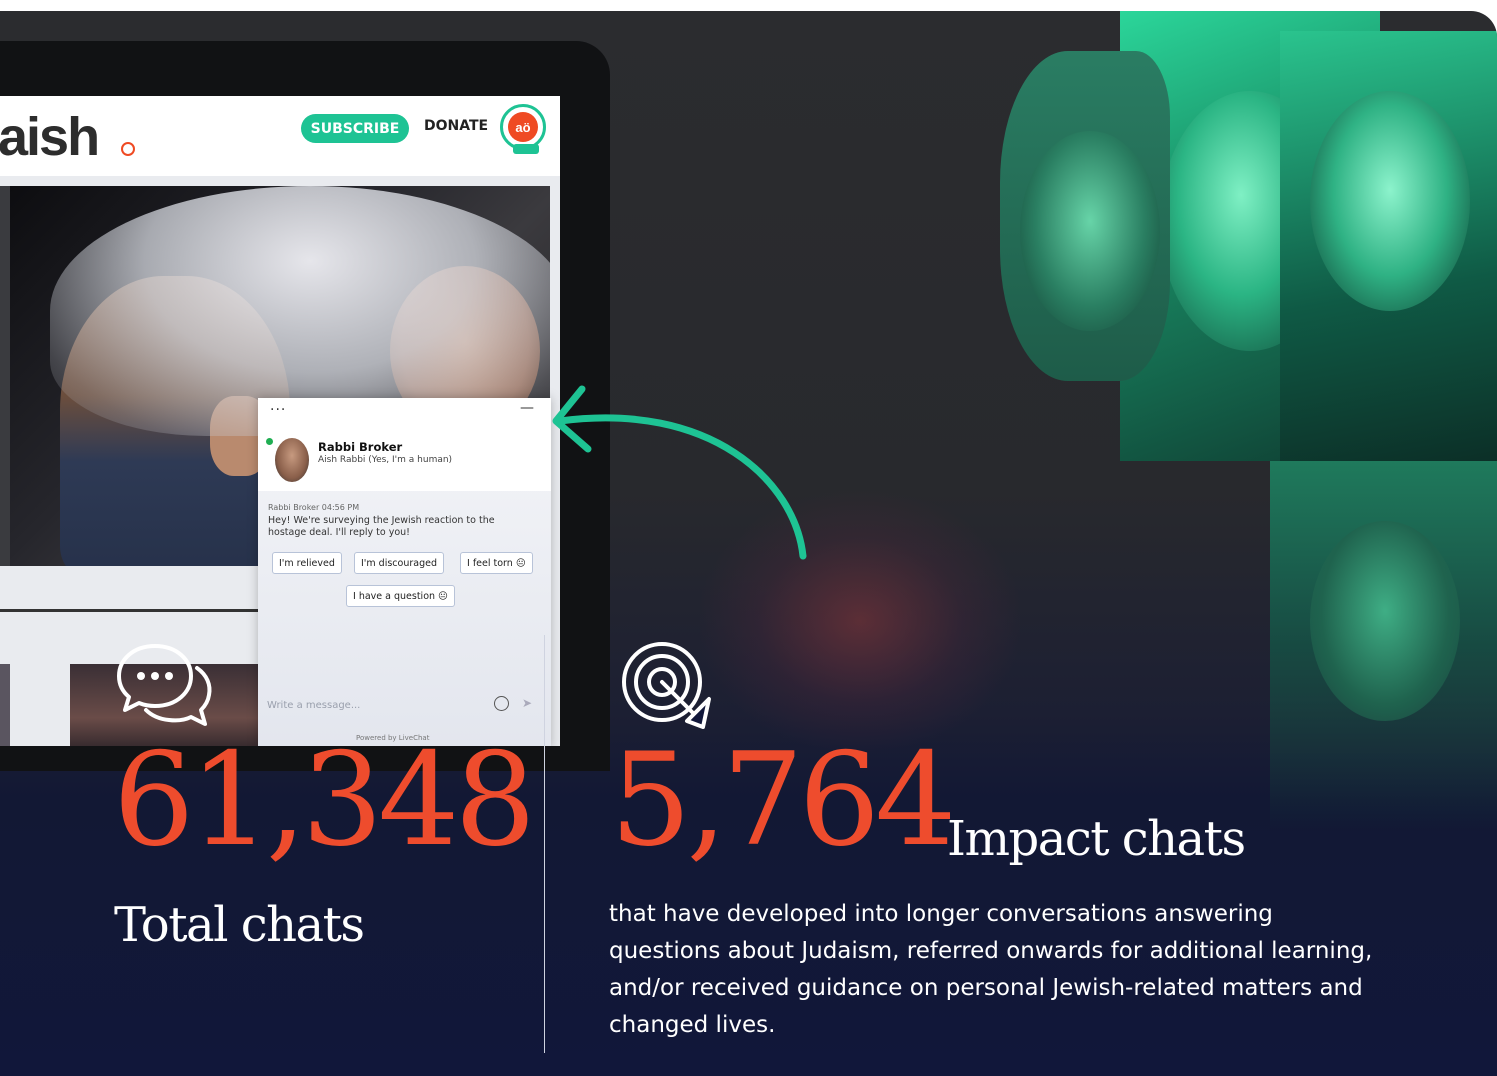  Describe the element at coordinates (5, 376) in the screenshot. I see `side-strip` at that location.